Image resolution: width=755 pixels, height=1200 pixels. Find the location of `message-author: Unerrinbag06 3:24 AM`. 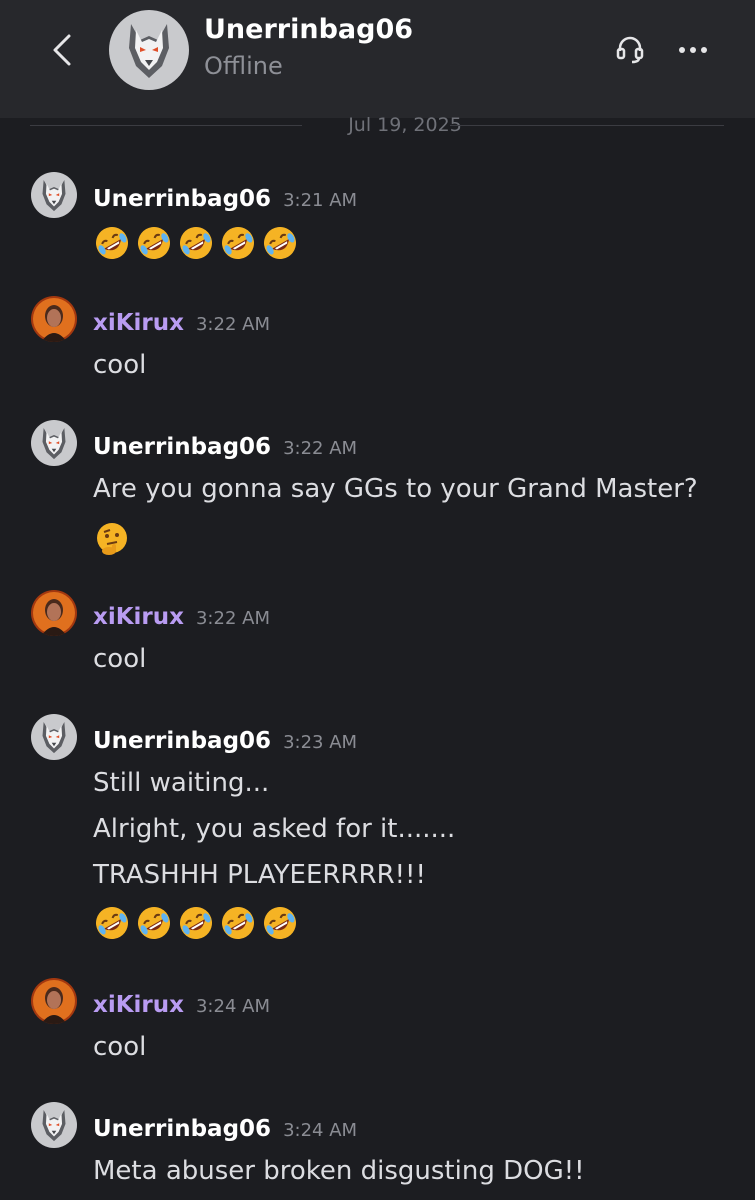

message-author: Unerrinbag06 3:24 AM is located at coordinates (225, 1129).